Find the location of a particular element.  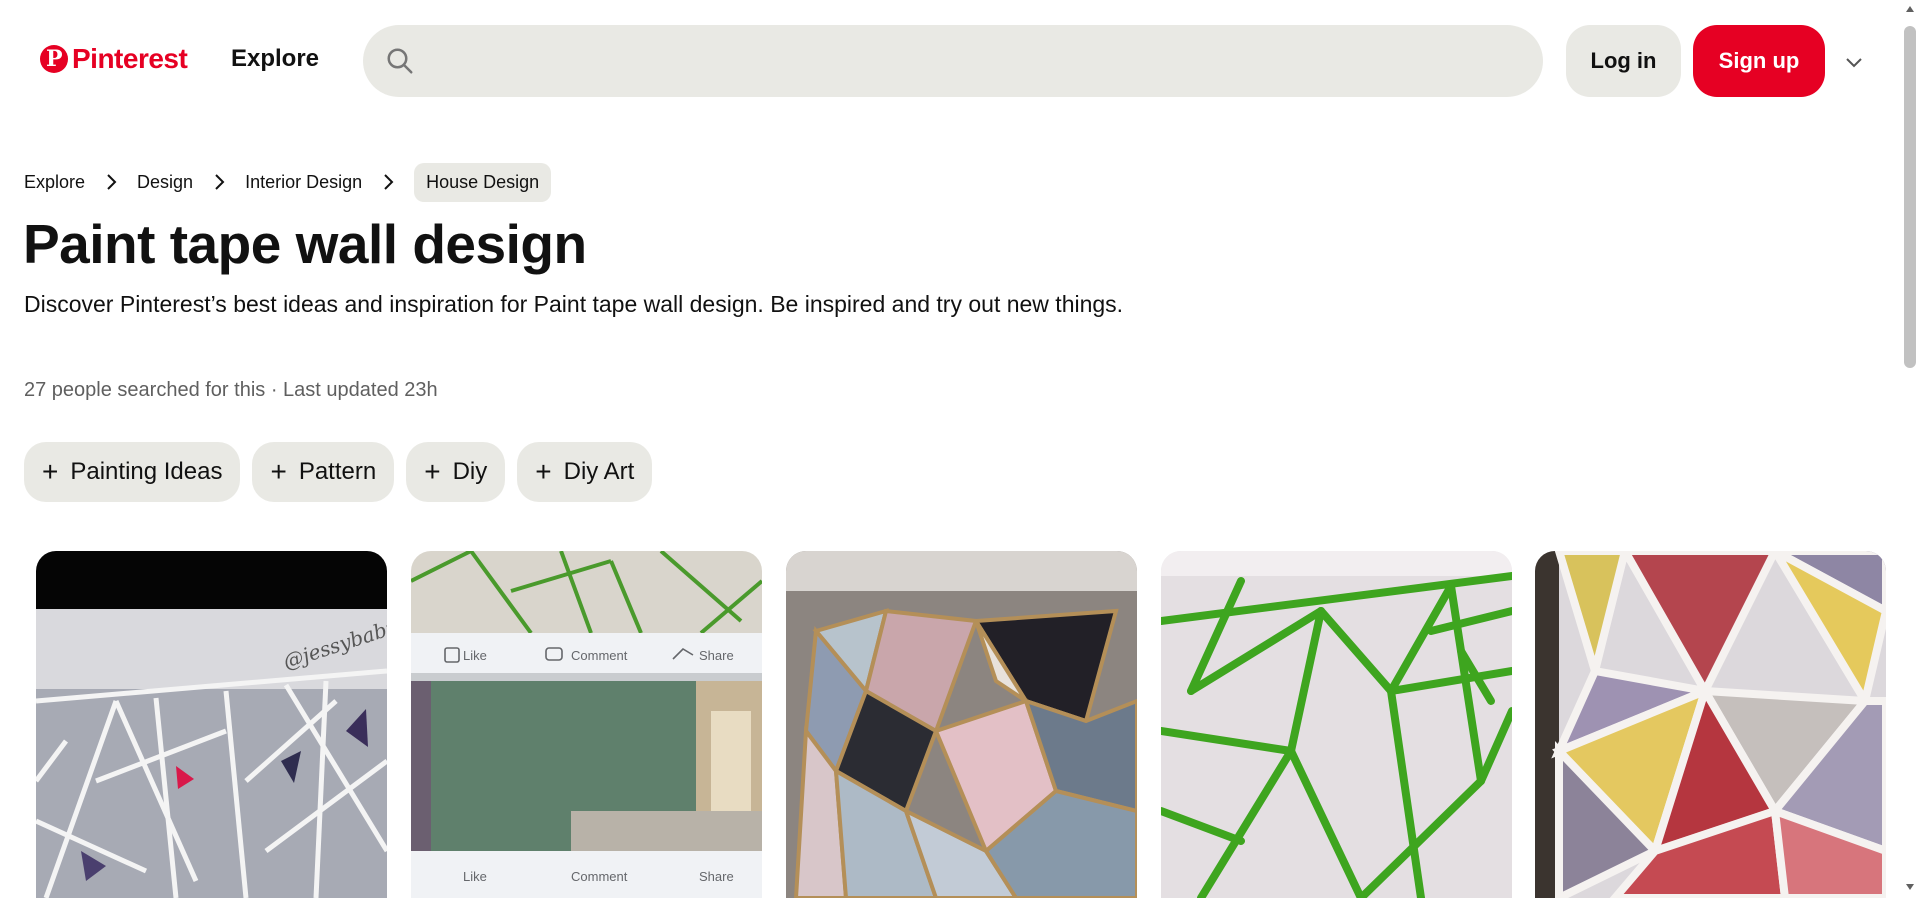

like-label-2: Like is located at coordinates (475, 876).